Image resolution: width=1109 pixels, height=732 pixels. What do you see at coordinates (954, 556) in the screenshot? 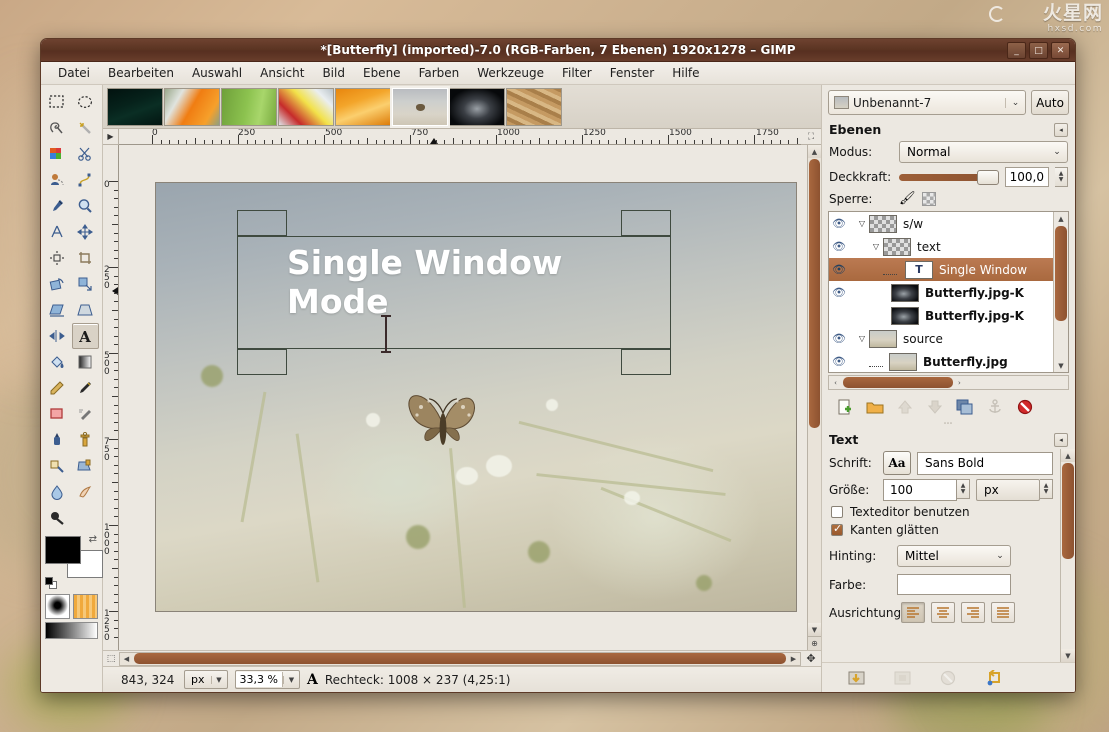
I see `hinting-select: Mittel ⌄` at bounding box center [954, 556].